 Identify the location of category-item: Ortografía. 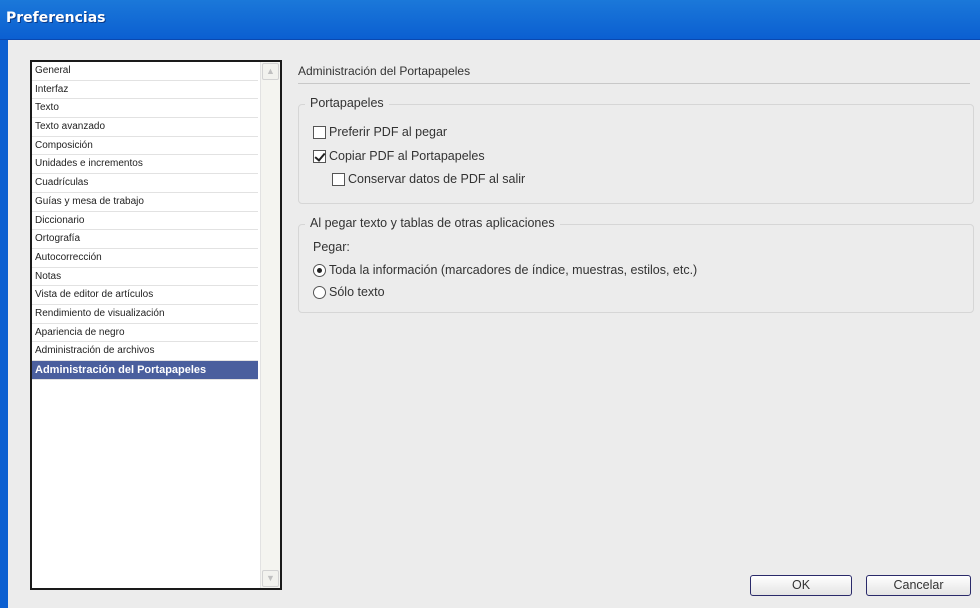
(145, 239).